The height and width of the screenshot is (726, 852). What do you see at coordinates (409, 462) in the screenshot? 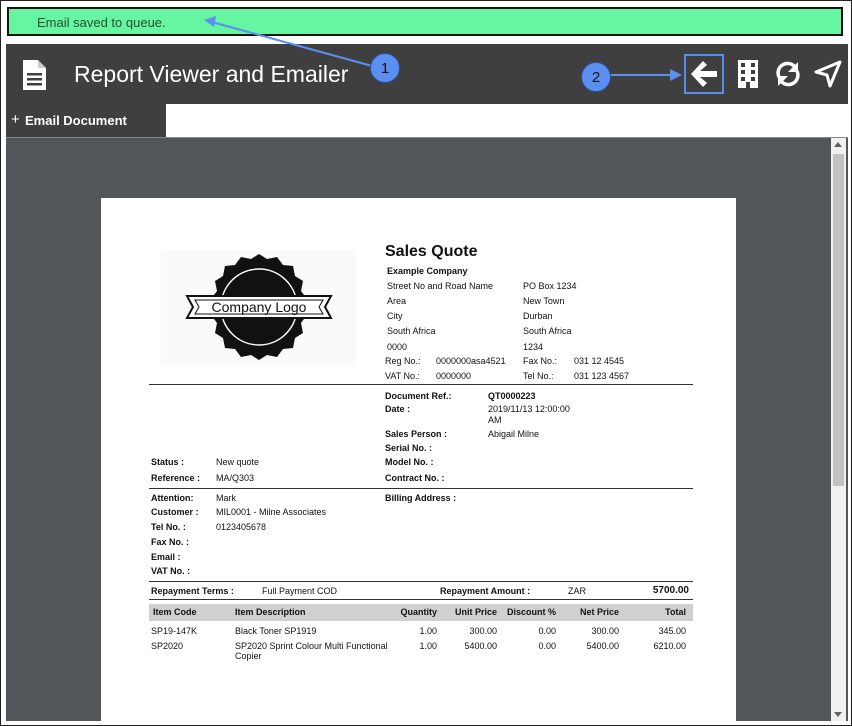
I see `model-no-label: Model No. :` at bounding box center [409, 462].